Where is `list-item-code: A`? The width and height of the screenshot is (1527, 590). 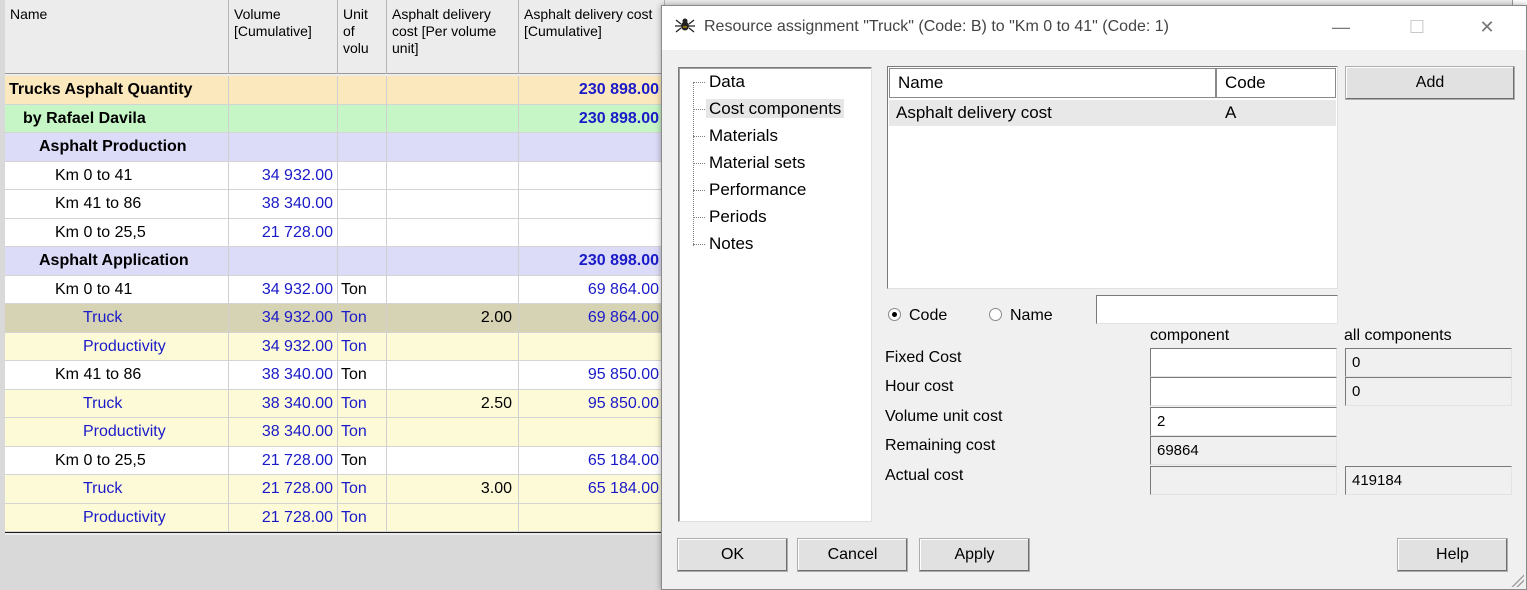
list-item-code: A is located at coordinates (1231, 112).